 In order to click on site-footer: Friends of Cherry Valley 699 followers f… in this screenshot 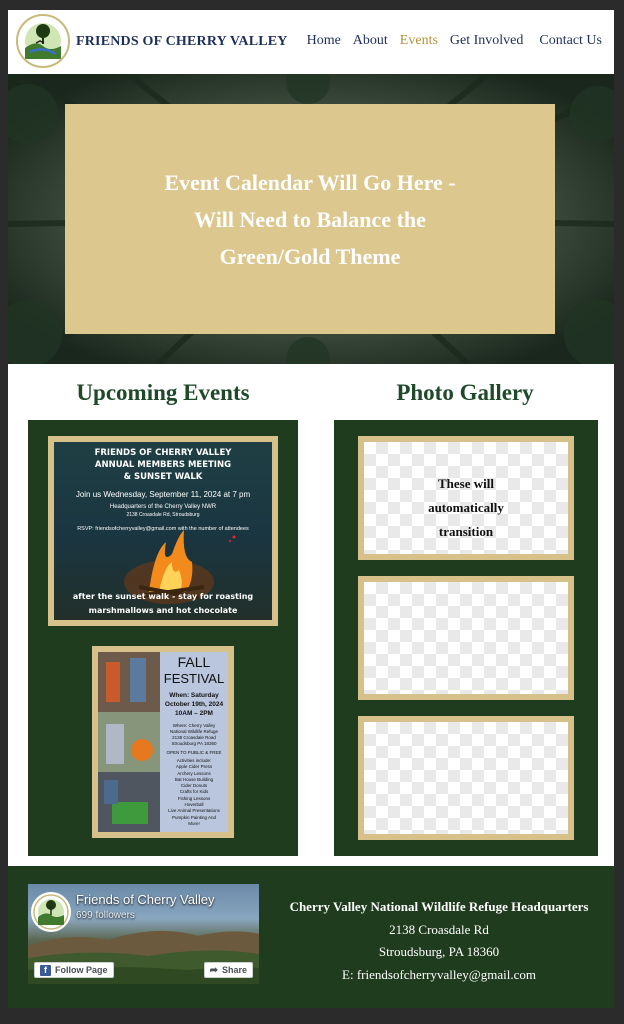, I will do `click(311, 937)`.